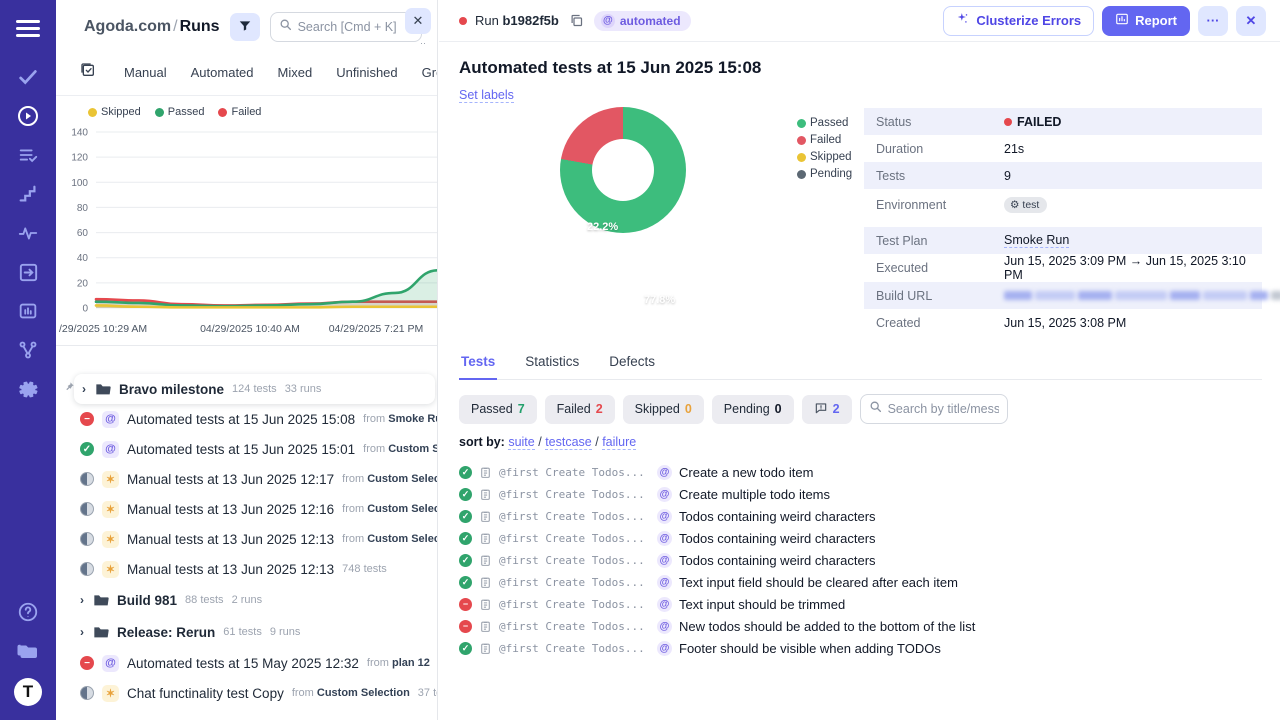 This screenshot has height=720, width=1280. What do you see at coordinates (568, 442) in the screenshot?
I see `sort-by-testcase-link: testcase` at bounding box center [568, 442].